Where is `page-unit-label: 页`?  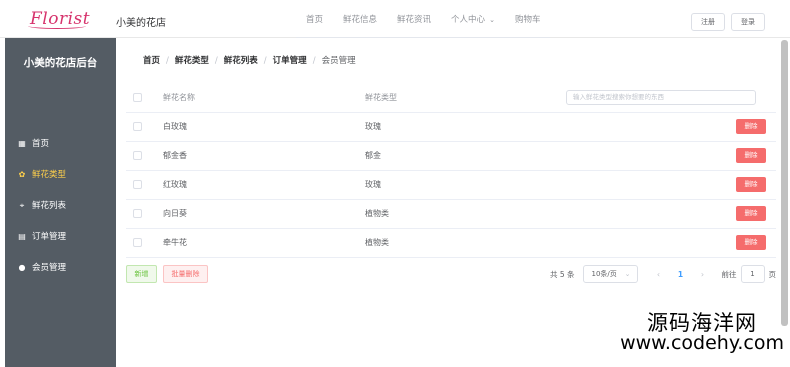
page-unit-label: 页 is located at coordinates (772, 274).